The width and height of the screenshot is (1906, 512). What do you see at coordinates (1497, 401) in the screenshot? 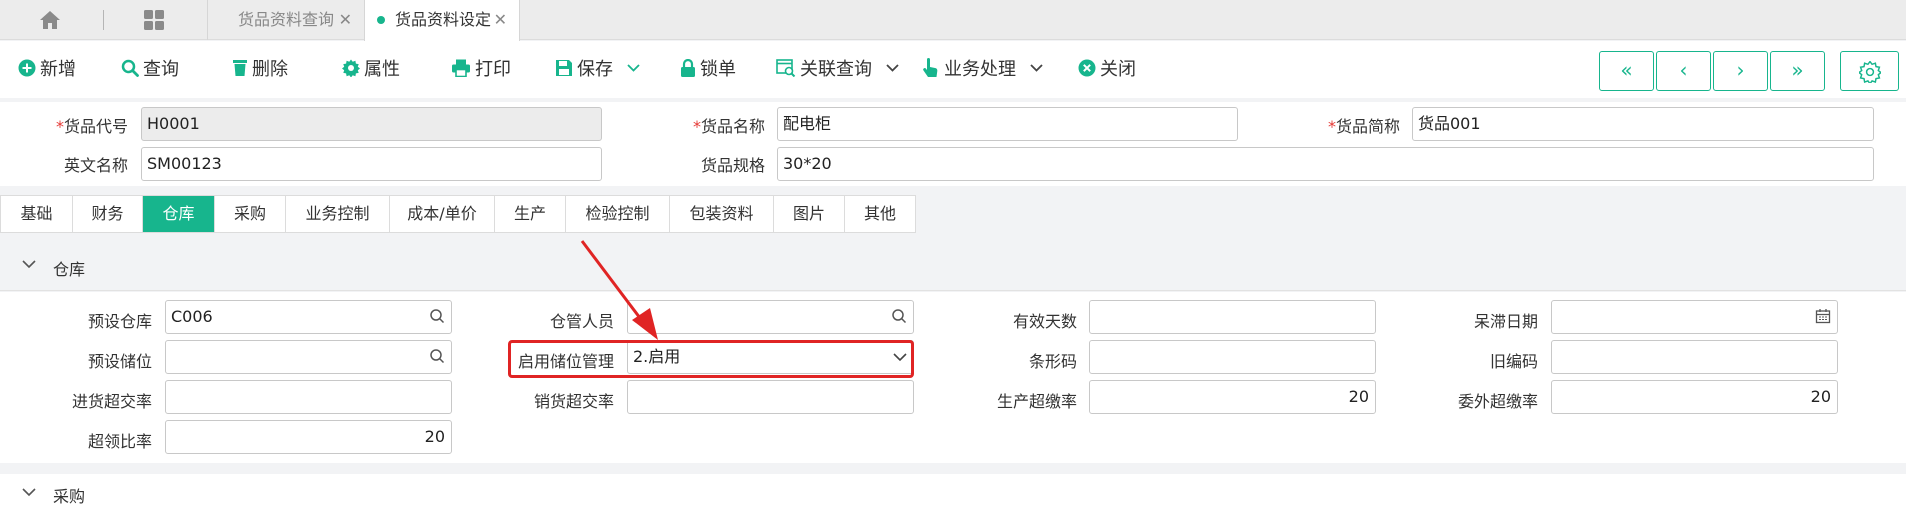
I see `outsource-over-rate-label: 委外超缴率` at bounding box center [1497, 401].